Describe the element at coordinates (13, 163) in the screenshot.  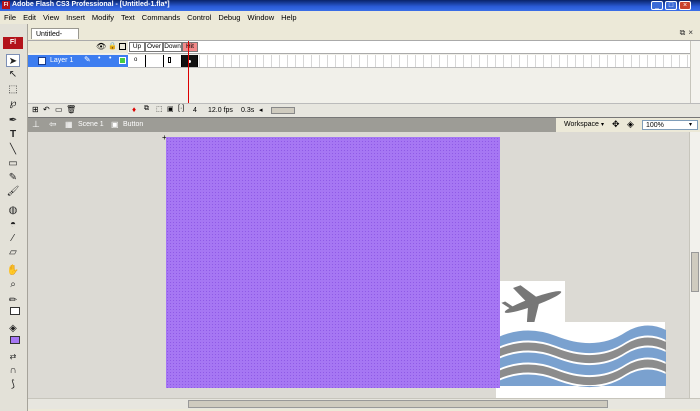
I see `rectangle-icon: ▭` at that location.